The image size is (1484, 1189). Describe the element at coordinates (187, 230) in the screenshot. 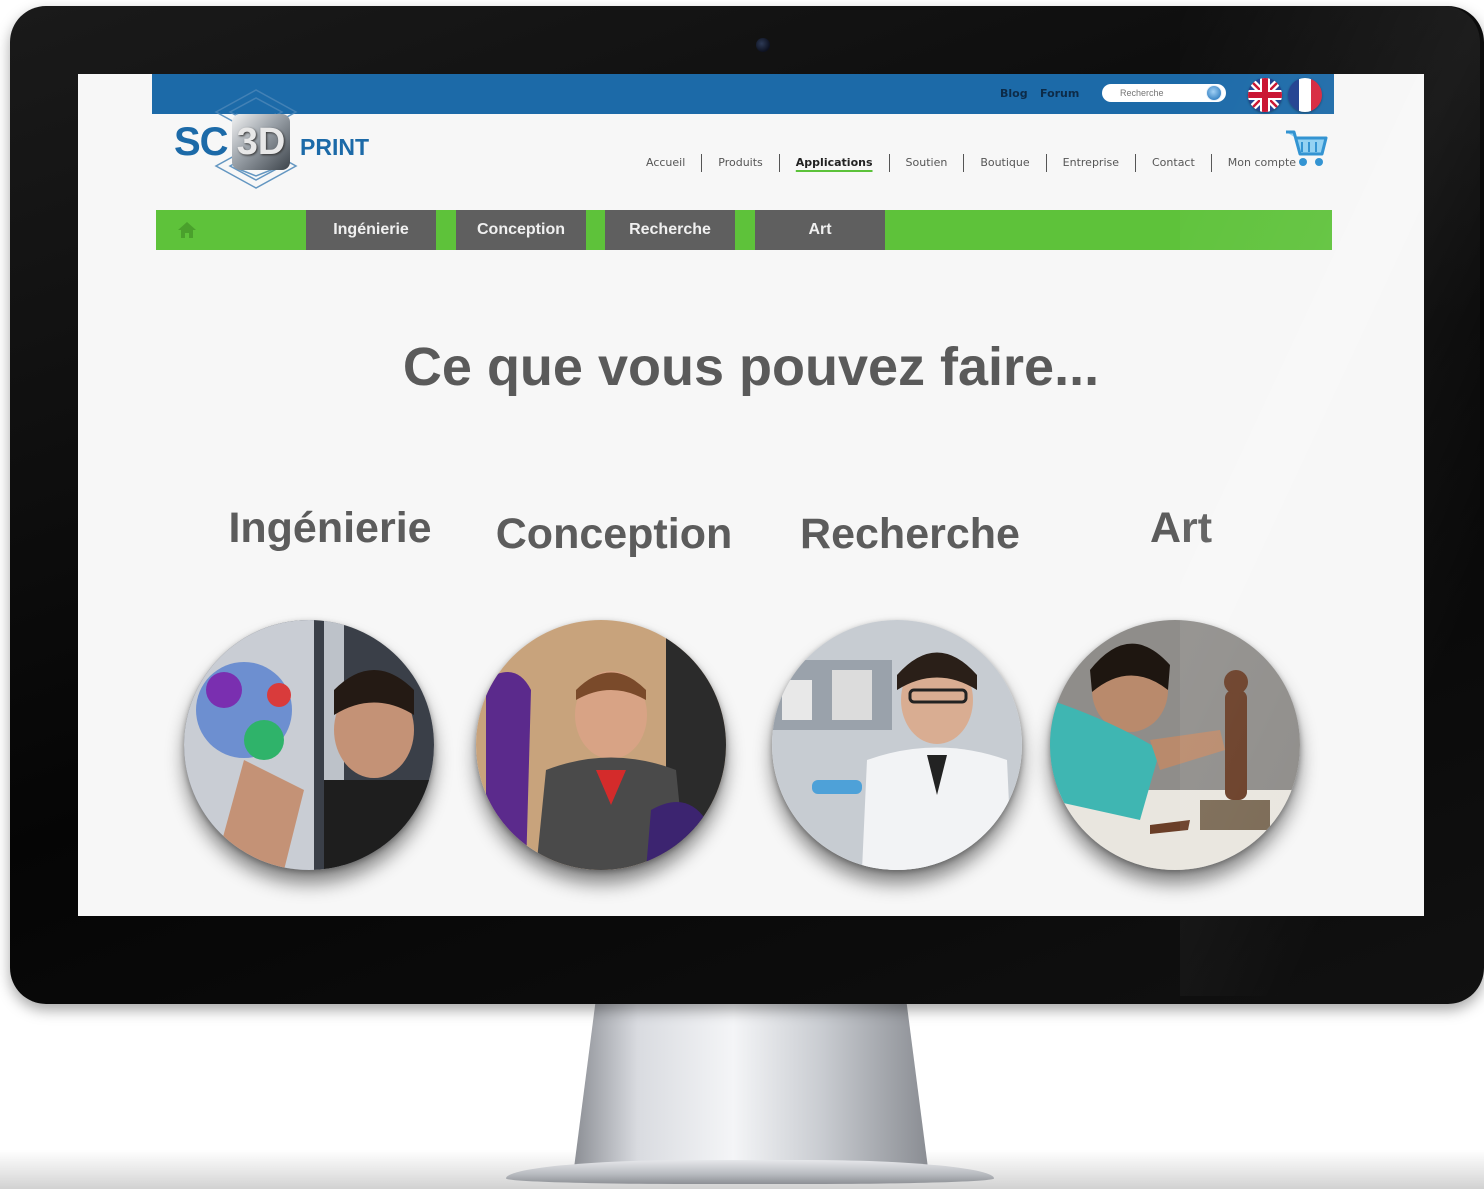

I see `home-icon` at that location.